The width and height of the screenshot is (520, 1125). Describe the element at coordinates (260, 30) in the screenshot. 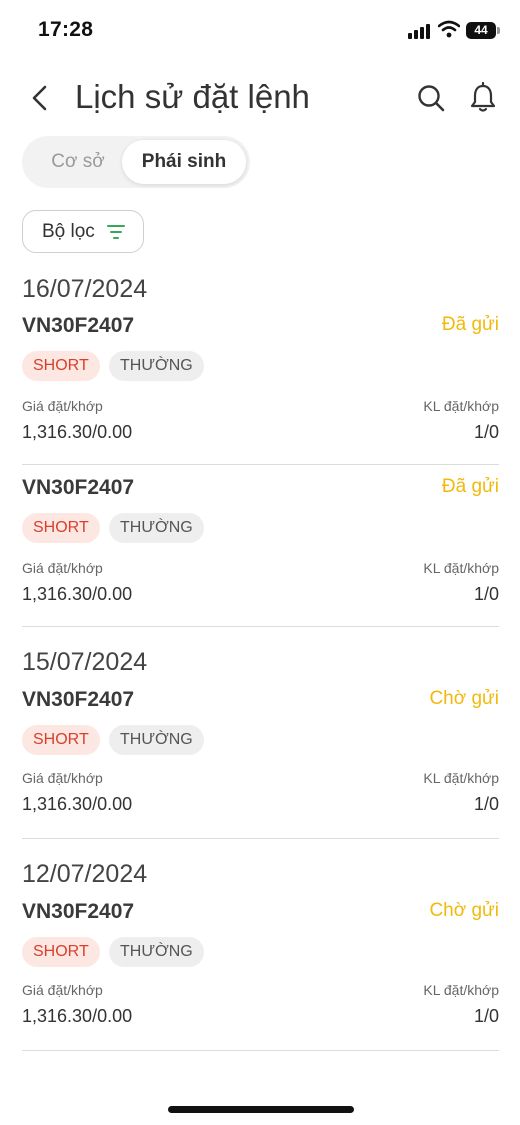

I see `status-bar: 17:28 44` at that location.